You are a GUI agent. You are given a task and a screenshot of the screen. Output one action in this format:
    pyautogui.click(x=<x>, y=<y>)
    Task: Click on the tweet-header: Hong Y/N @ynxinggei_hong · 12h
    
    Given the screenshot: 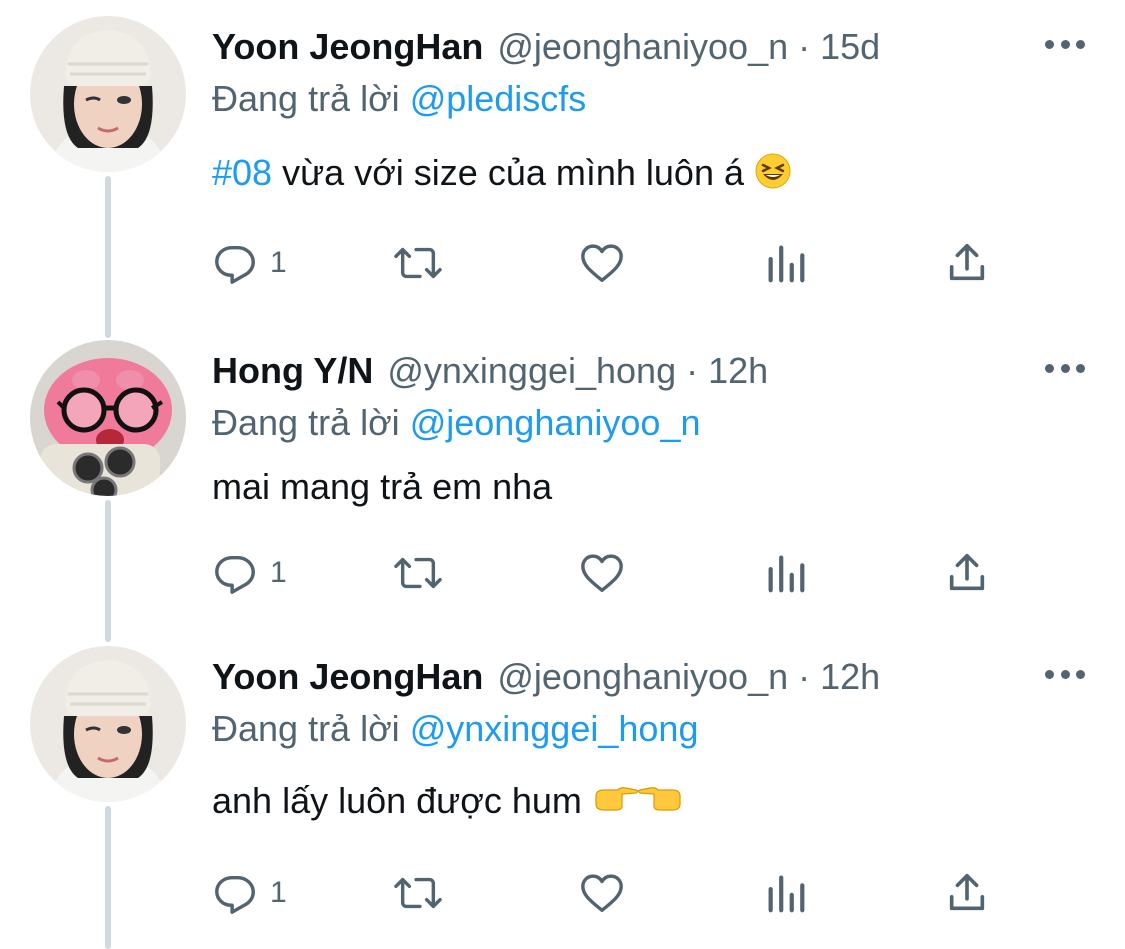 What is the action you would take?
    pyautogui.click(x=490, y=373)
    